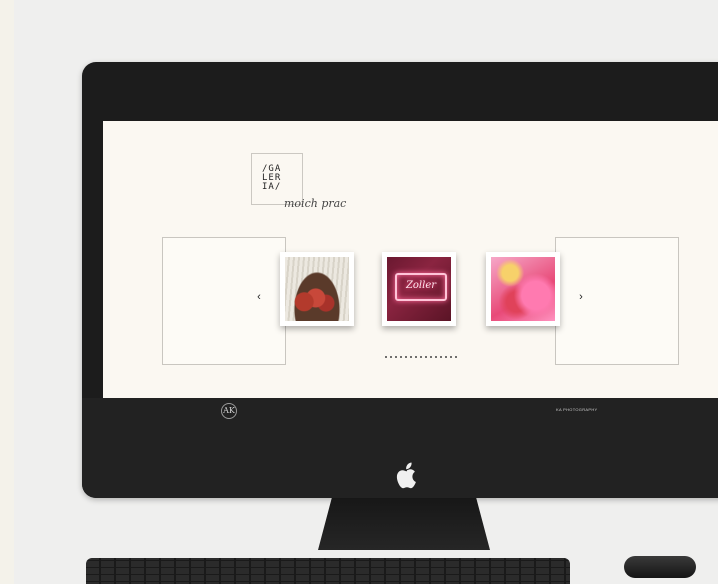  I want to click on carousel-prev-button: ‹, so click(259, 297).